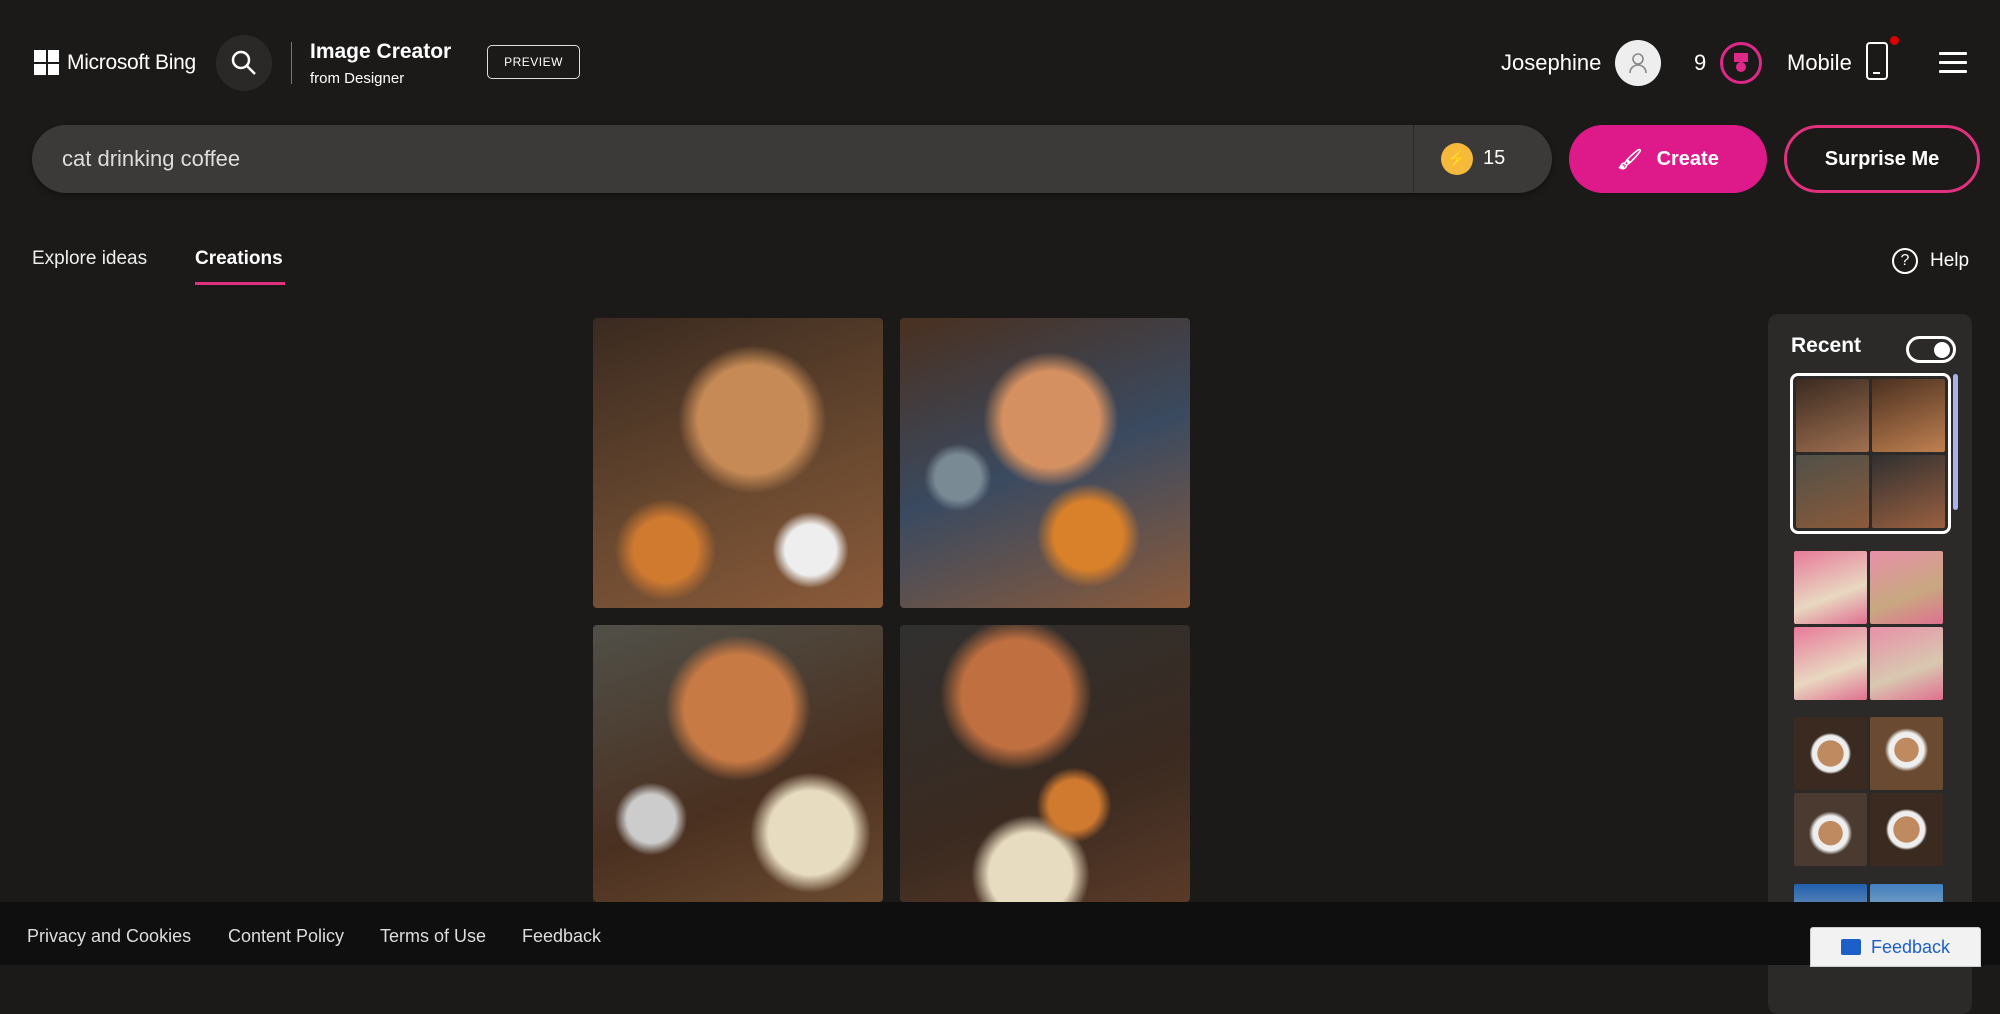 Image resolution: width=2000 pixels, height=1014 pixels. Describe the element at coordinates (240, 283) in the screenshot. I see `active-tab-underline` at that location.